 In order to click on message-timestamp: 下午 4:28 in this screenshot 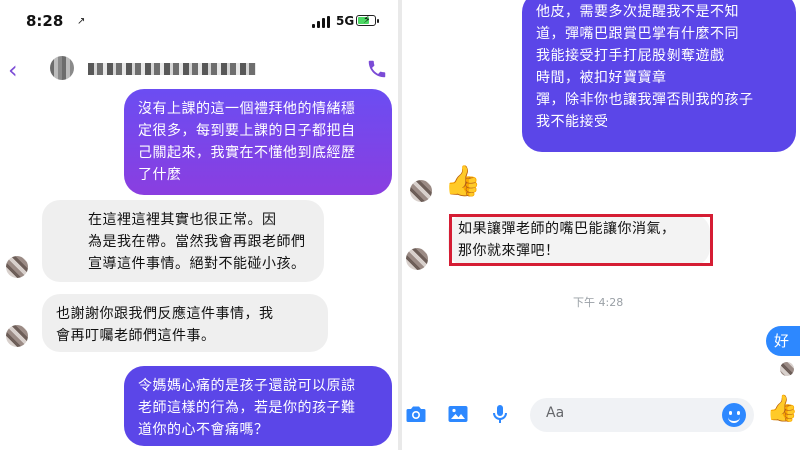, I will do `click(598, 302)`.